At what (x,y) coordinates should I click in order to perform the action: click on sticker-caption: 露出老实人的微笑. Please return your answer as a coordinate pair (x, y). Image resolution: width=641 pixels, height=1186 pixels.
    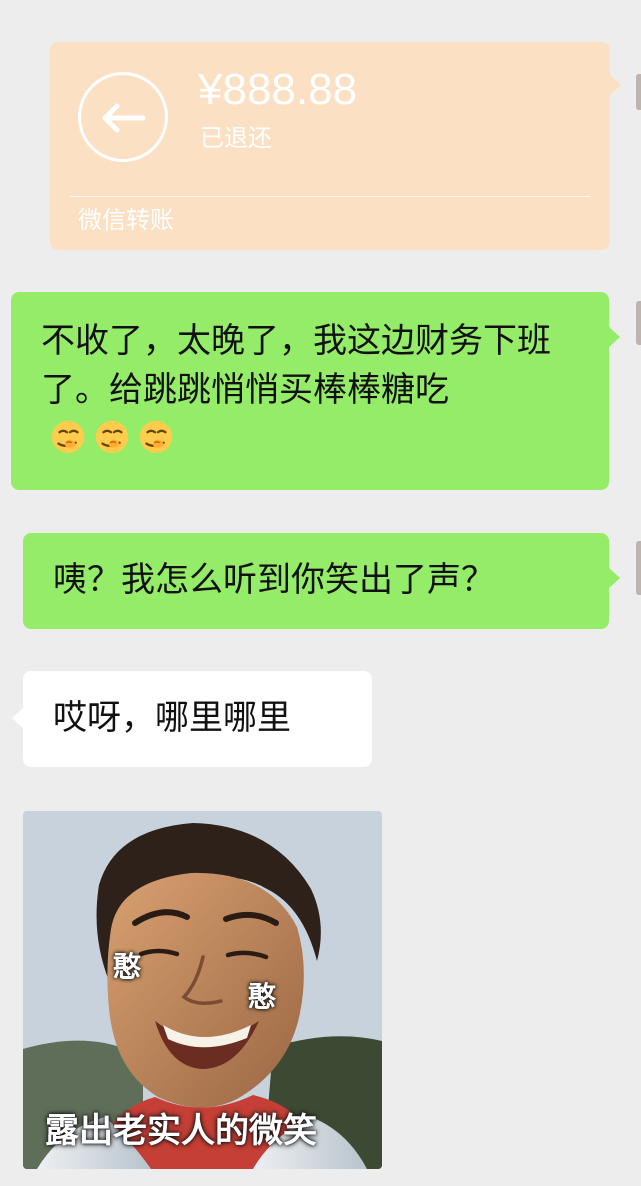
    Looking at the image, I should click on (181, 1131).